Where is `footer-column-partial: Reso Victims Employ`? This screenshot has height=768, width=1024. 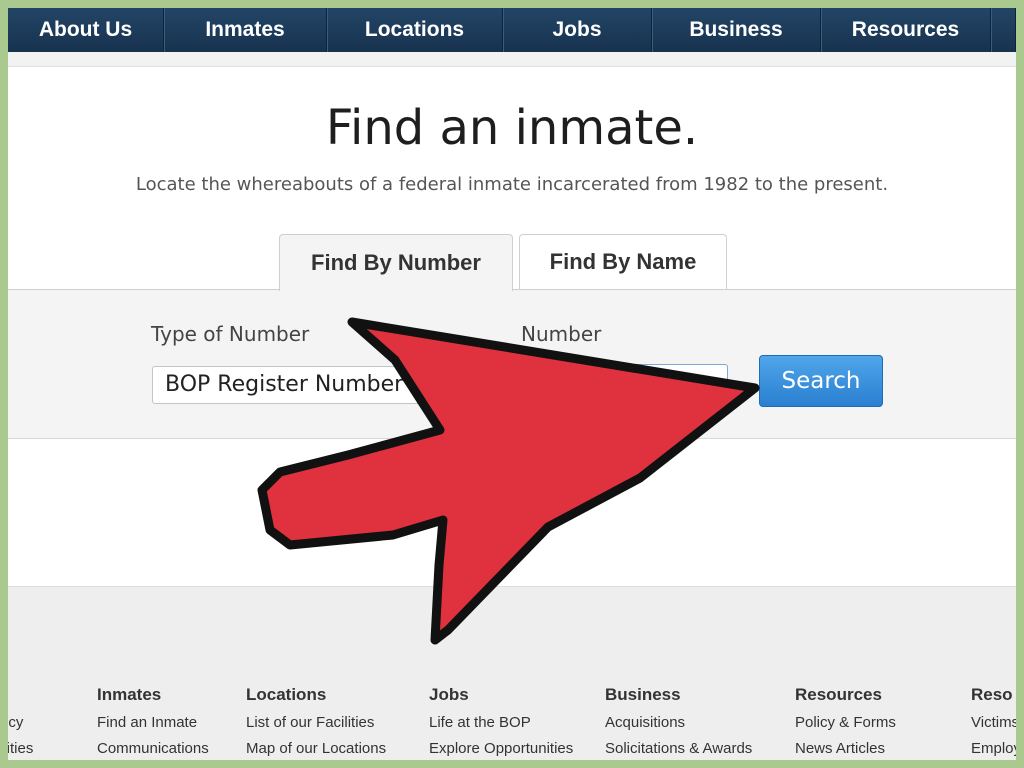
footer-column-partial: Reso Victims Employ is located at coordinates (993, 722).